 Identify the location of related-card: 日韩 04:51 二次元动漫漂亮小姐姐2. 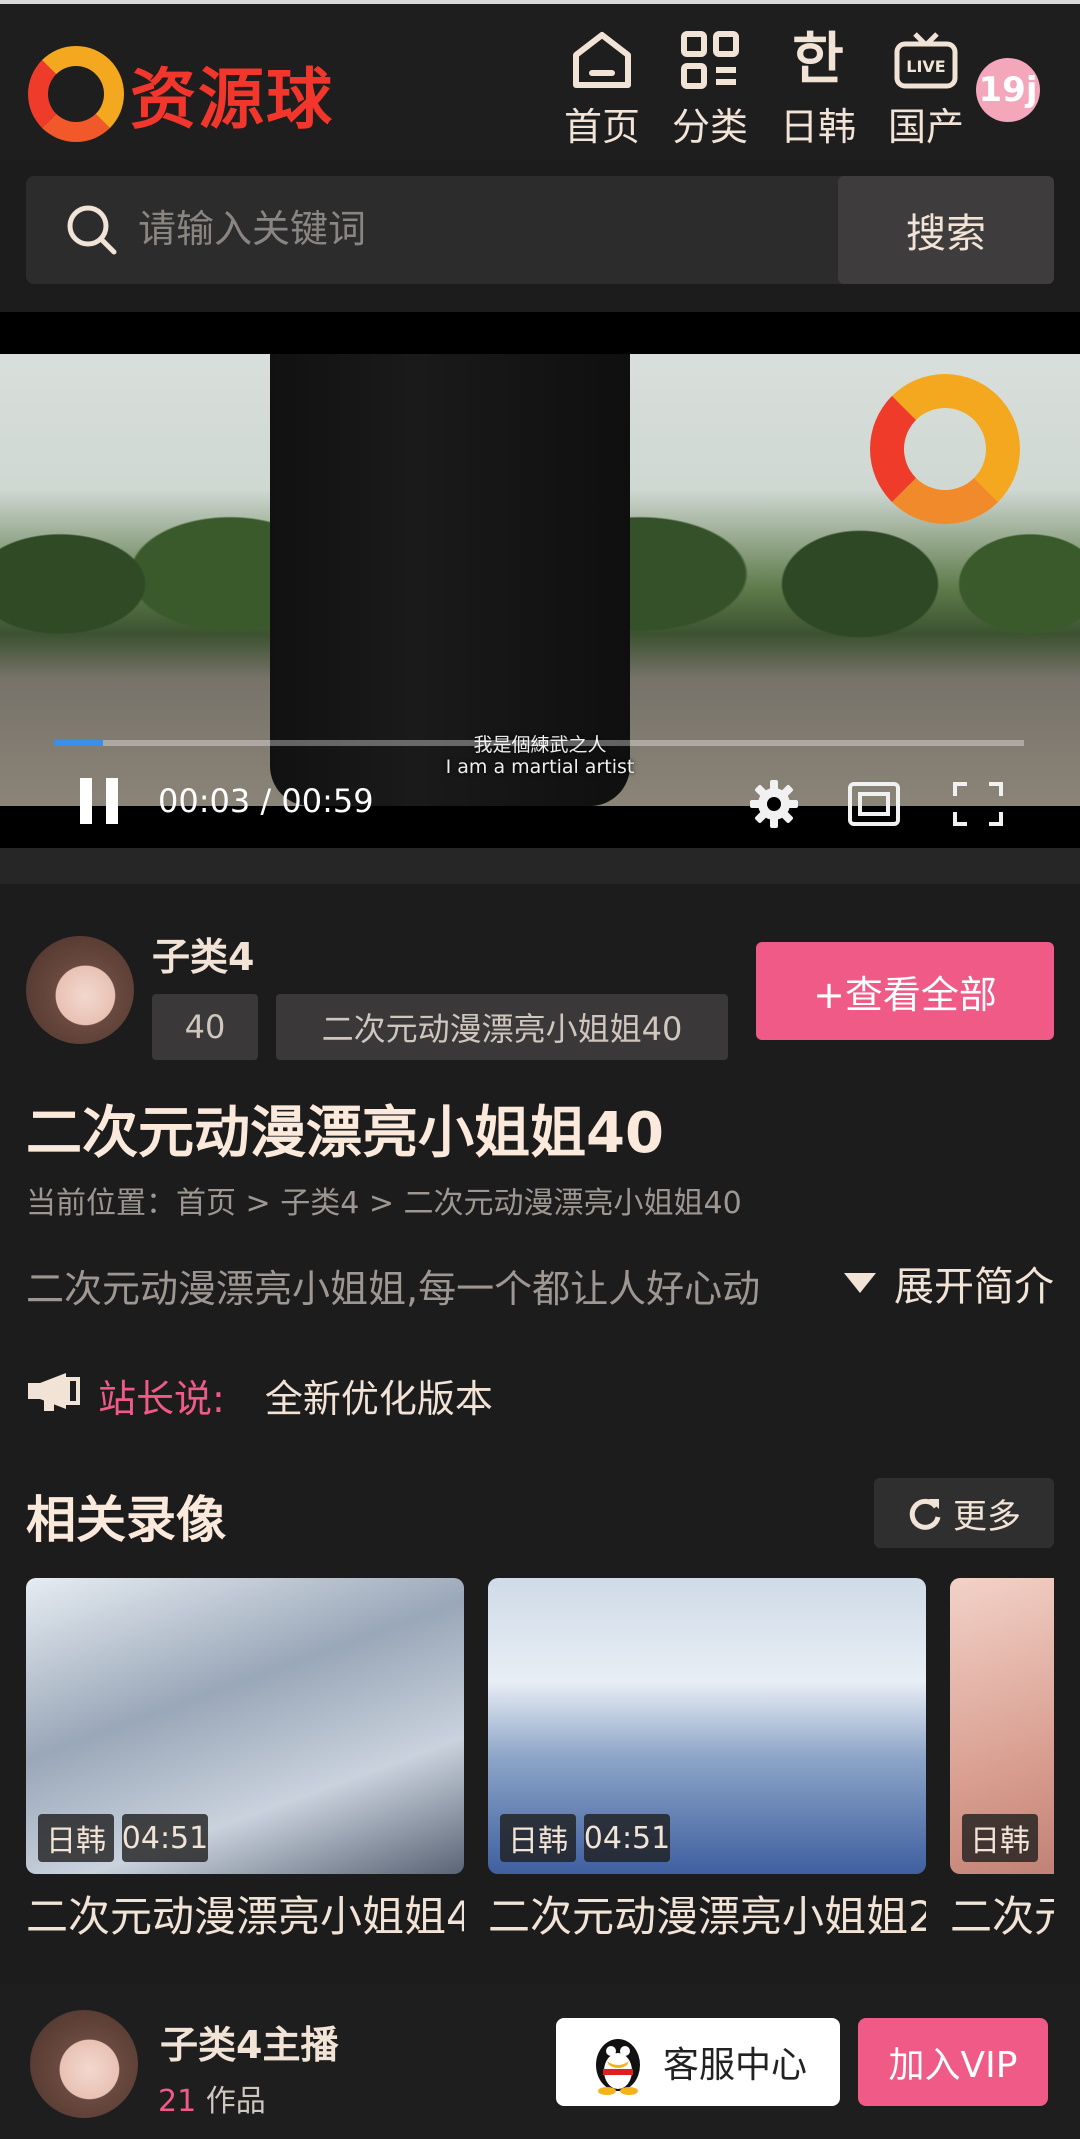
(707, 1782).